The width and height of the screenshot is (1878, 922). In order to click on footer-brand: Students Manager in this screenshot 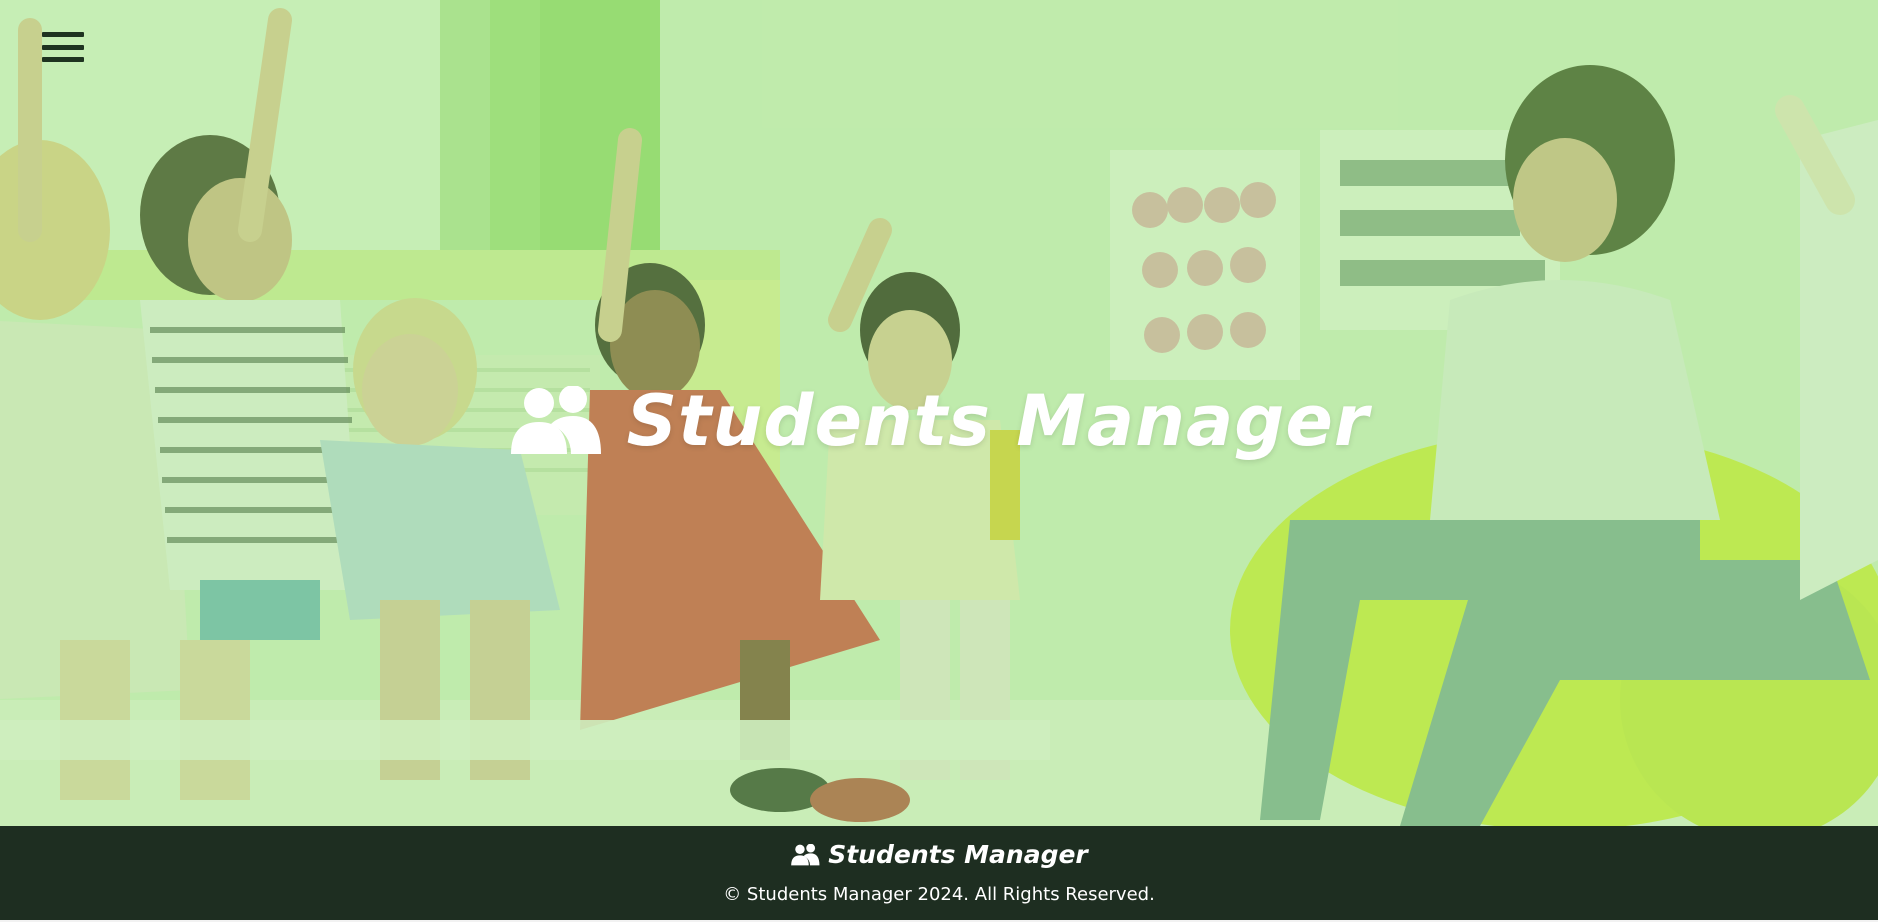, I will do `click(939, 854)`.